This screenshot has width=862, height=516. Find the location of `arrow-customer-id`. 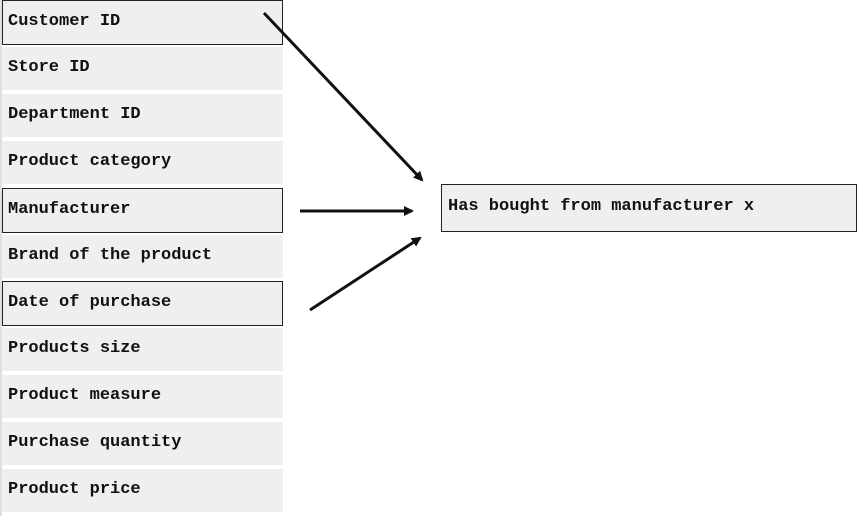

arrow-customer-id is located at coordinates (343, 96).